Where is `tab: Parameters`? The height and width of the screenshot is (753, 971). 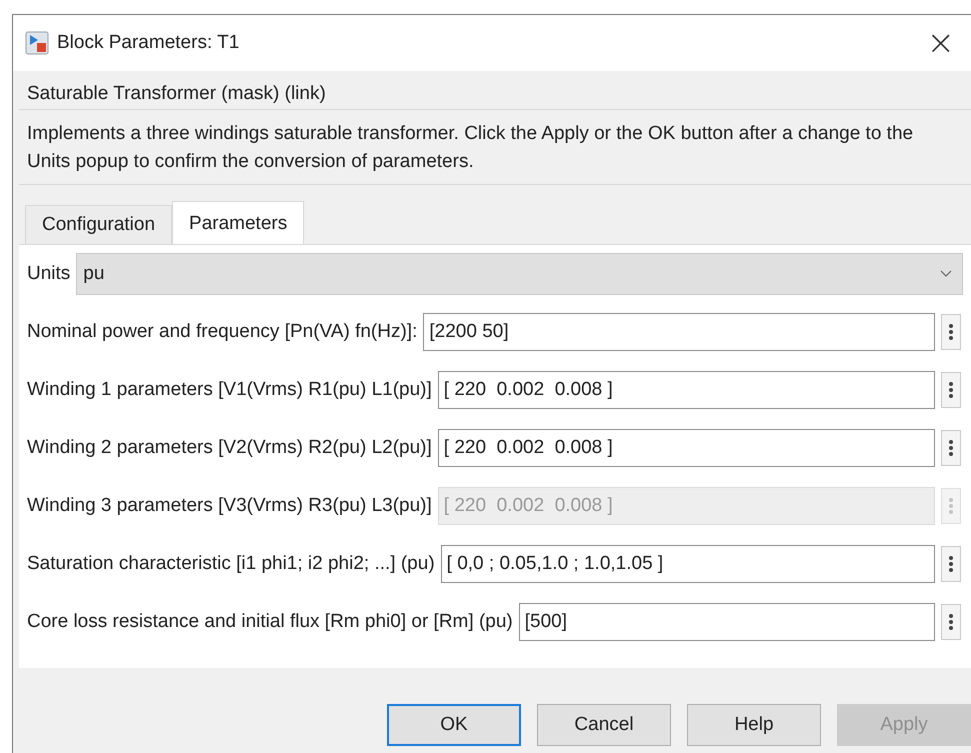 tab: Parameters is located at coordinates (238, 222).